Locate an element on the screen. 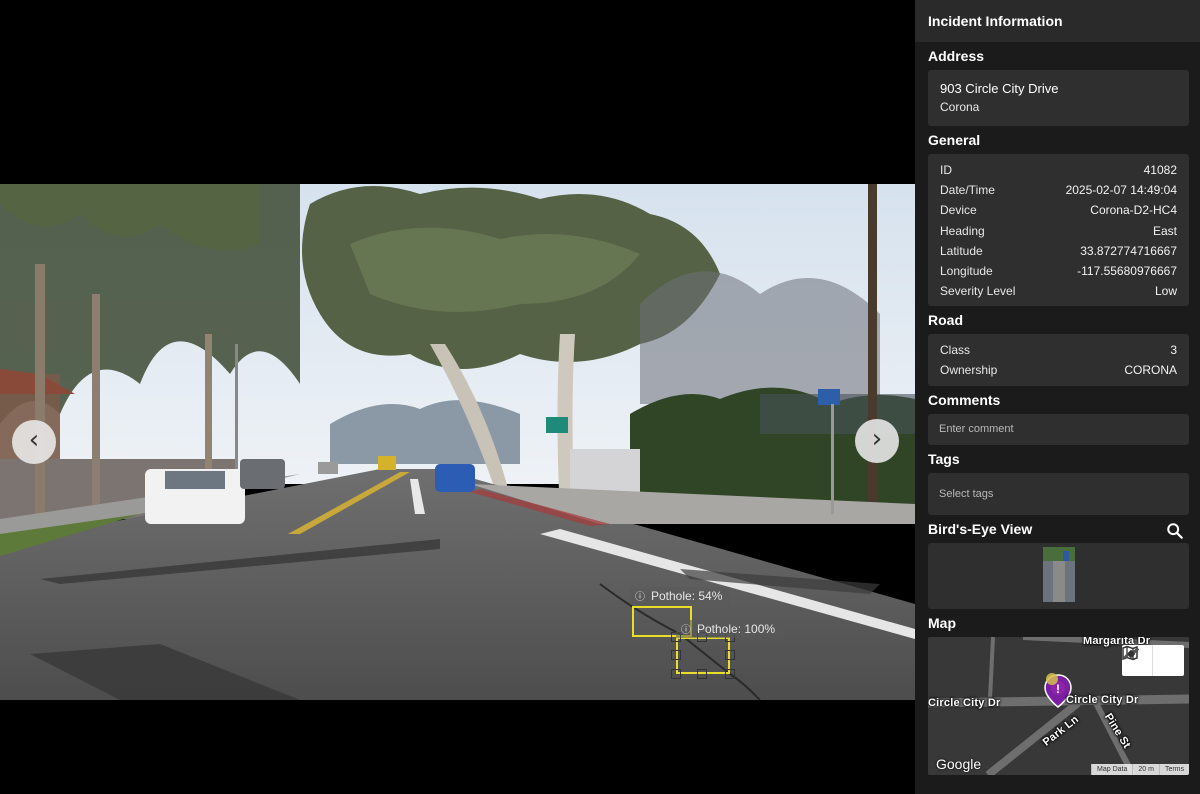  google-logo: Google is located at coordinates (959, 764).